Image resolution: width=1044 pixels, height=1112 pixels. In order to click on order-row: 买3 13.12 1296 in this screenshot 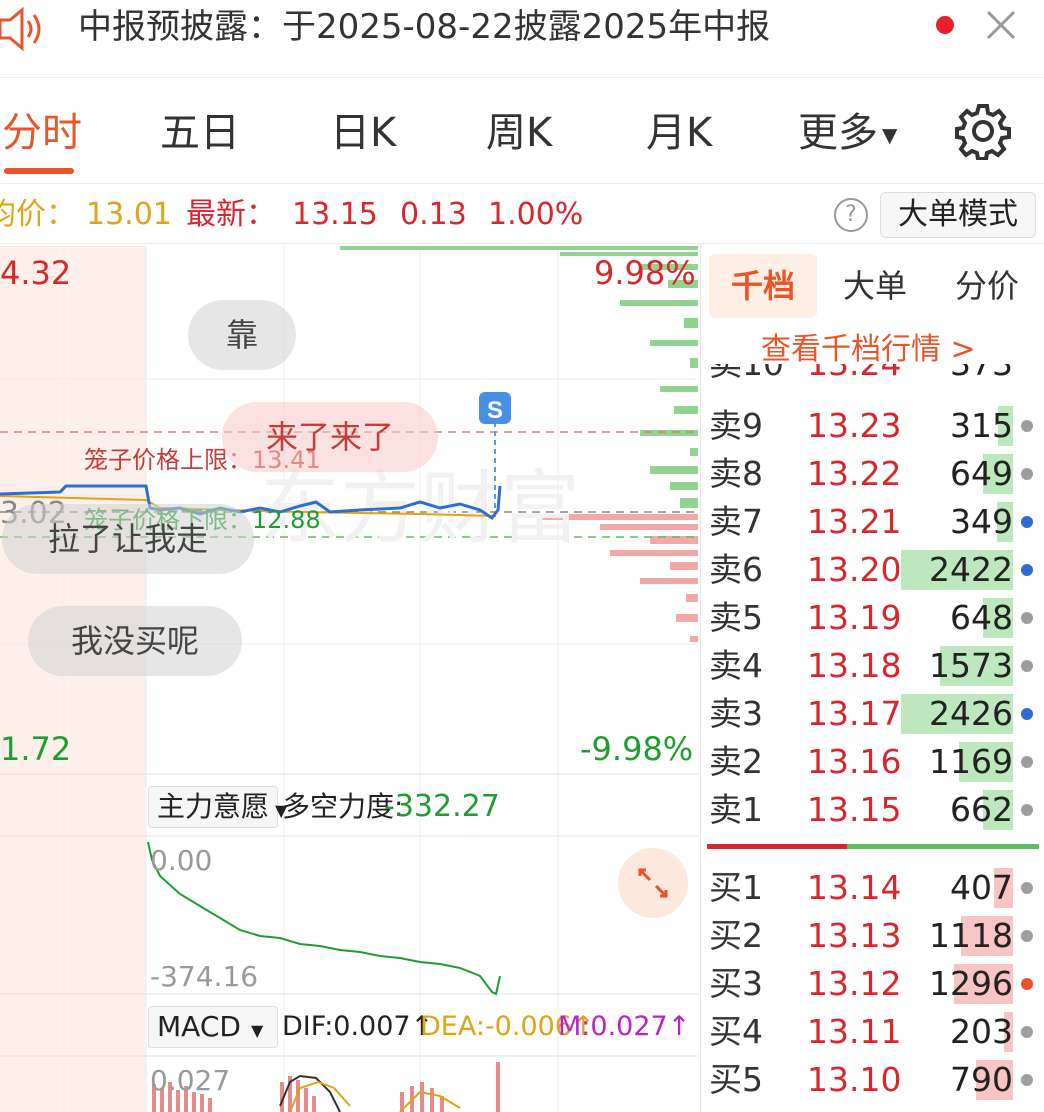, I will do `click(872, 984)`.